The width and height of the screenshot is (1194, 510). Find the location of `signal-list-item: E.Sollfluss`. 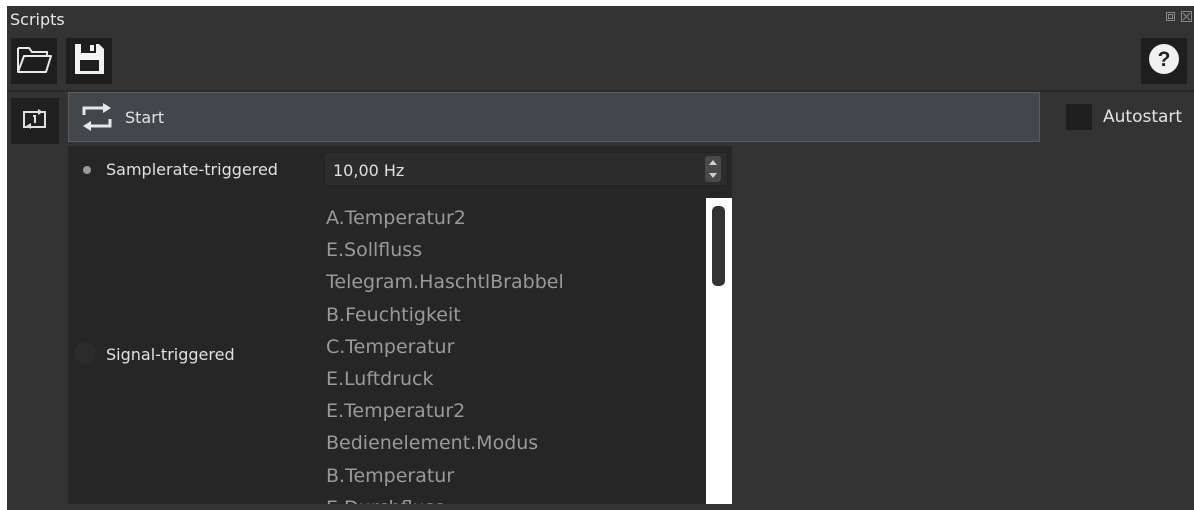

signal-list-item: E.Sollfluss is located at coordinates (516, 250).